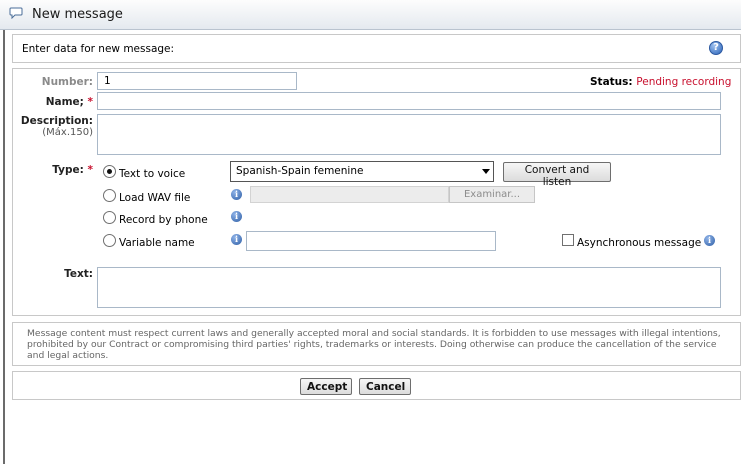 The image size is (741, 464). Describe the element at coordinates (77, 14) in the screenshot. I see `window-title: New message` at that location.